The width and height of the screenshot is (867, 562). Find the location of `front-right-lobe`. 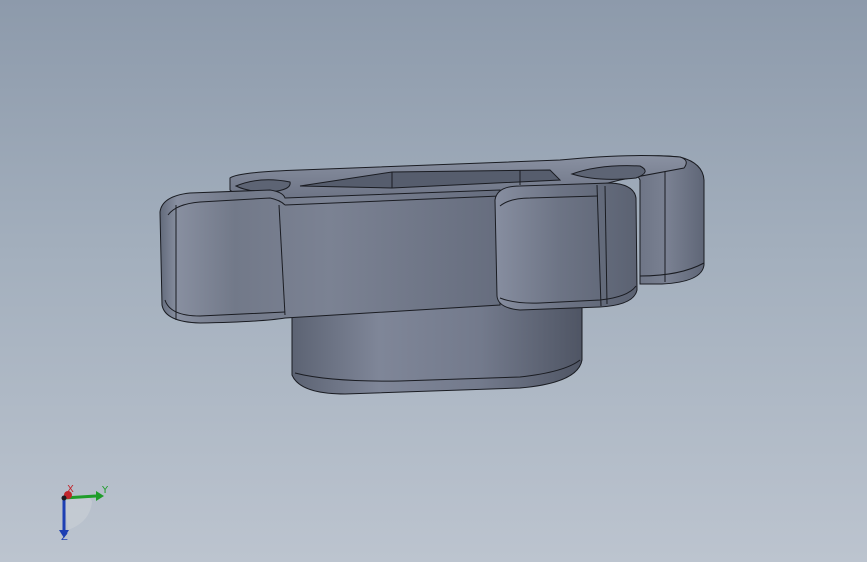

front-right-lobe is located at coordinates (566, 246).